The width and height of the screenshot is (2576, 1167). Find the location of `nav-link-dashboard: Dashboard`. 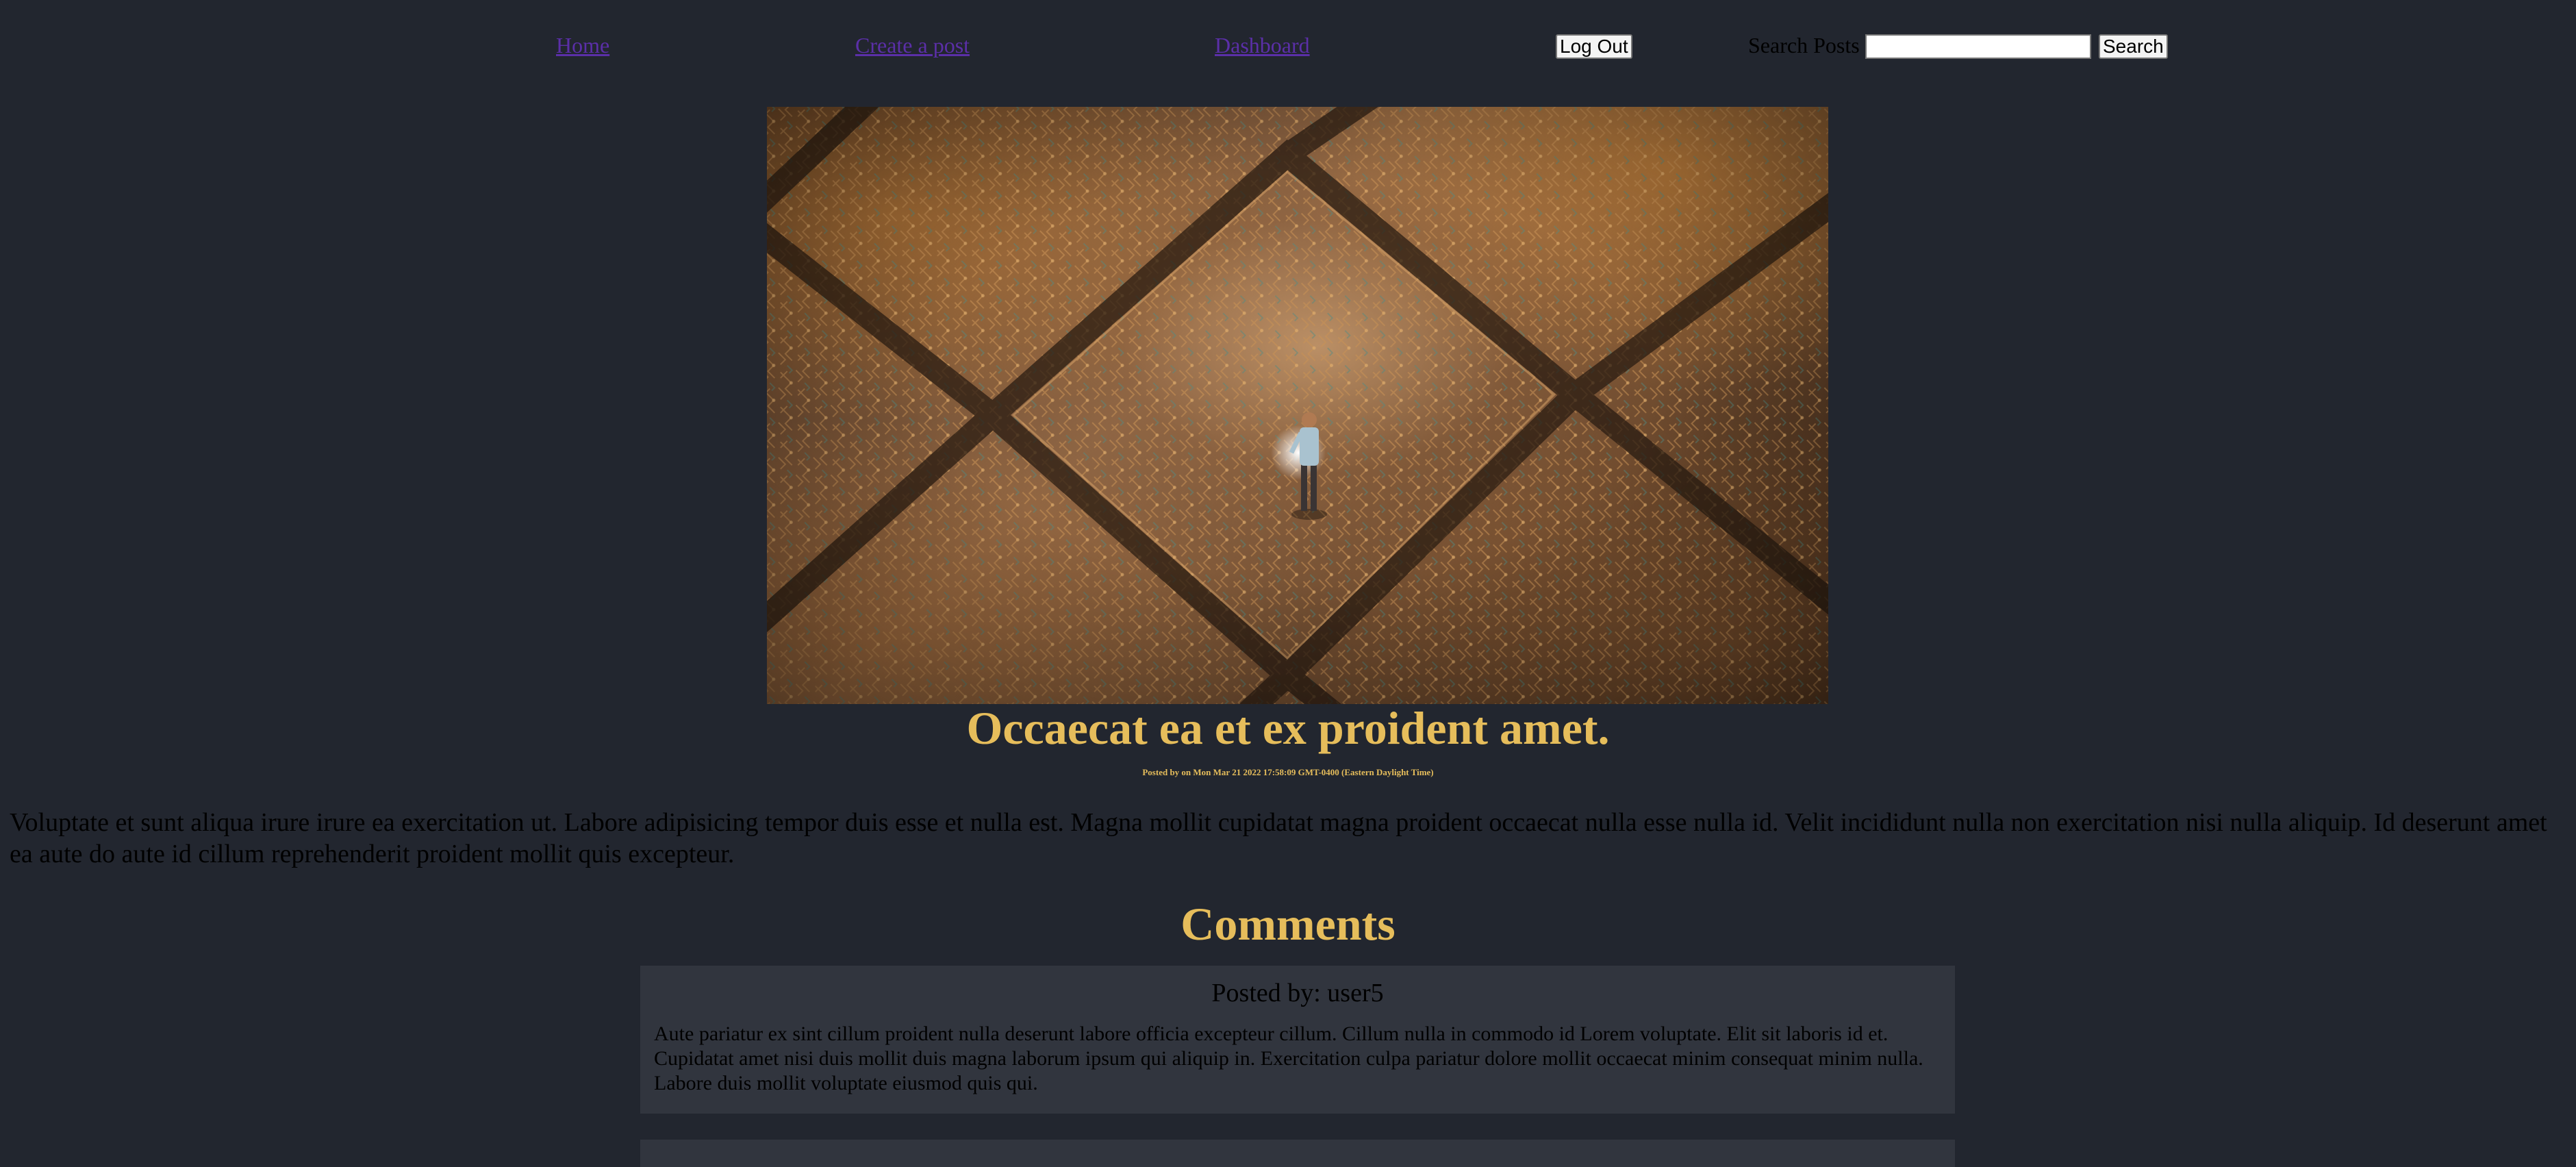

nav-link-dashboard: Dashboard is located at coordinates (1262, 45).